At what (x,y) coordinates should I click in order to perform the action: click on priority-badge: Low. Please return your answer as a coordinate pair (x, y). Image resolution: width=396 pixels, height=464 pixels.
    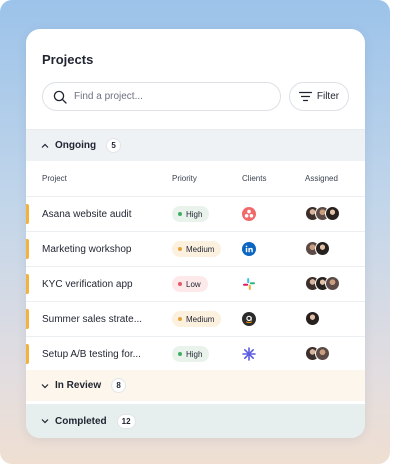
    Looking at the image, I should click on (190, 284).